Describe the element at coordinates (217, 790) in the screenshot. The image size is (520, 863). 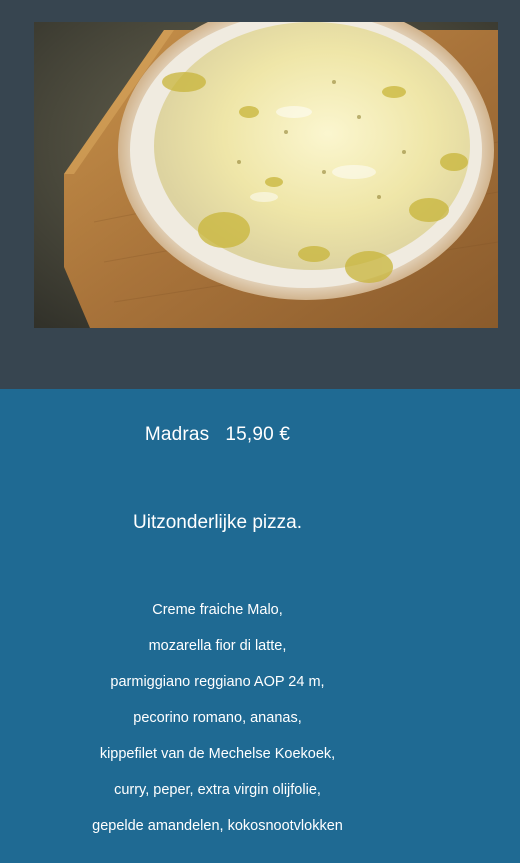
I see `ingredient-line: curry, peper, extra virgin olijfolie,` at that location.